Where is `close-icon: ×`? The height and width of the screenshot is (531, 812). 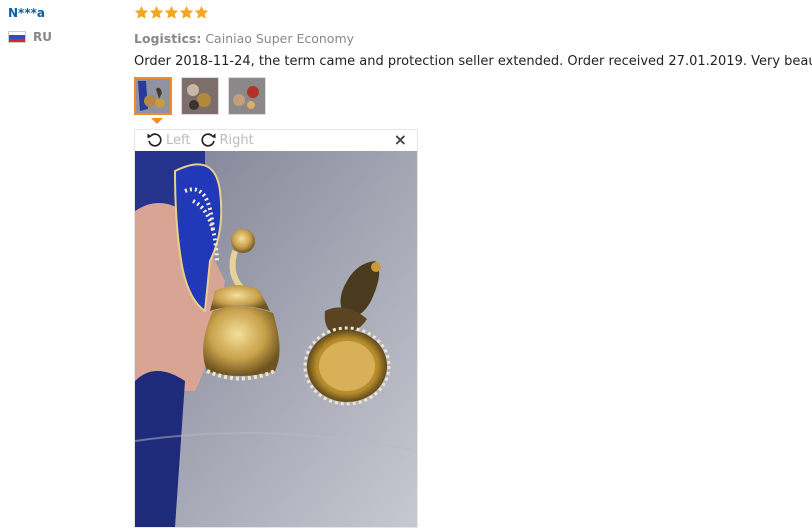
close-icon: × is located at coordinates (400, 140).